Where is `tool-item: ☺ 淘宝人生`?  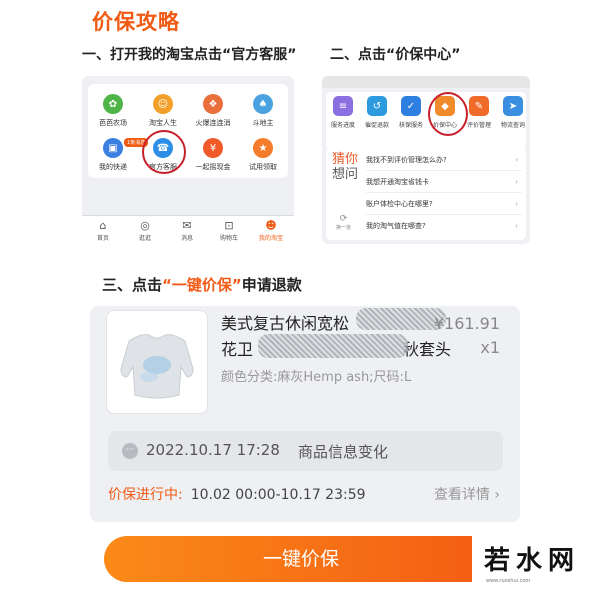 tool-item: ☺ 淘宝人生 is located at coordinates (163, 111).